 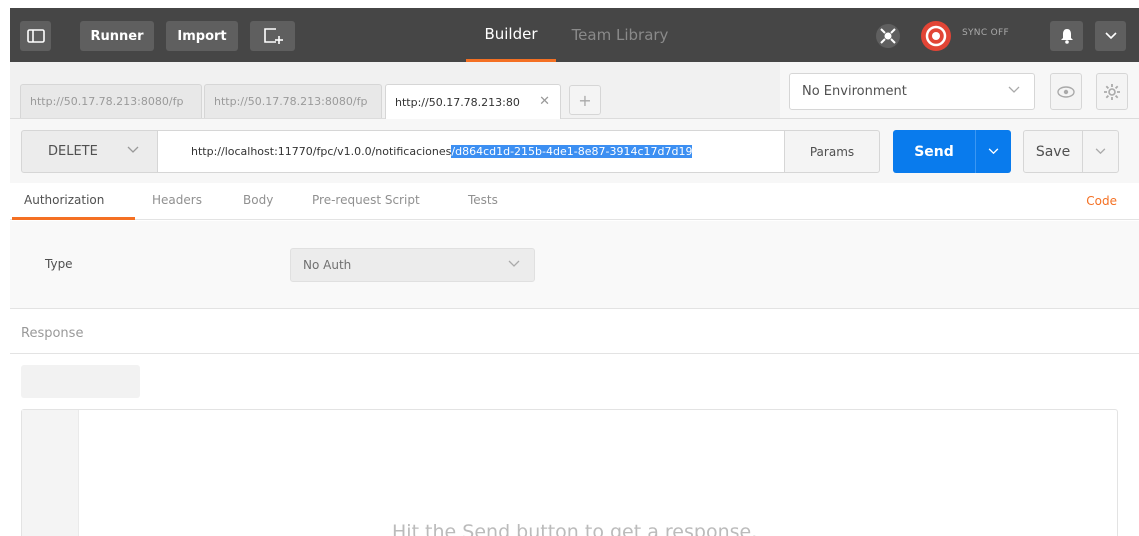 I want to click on sync-status-button, so click(x=936, y=36).